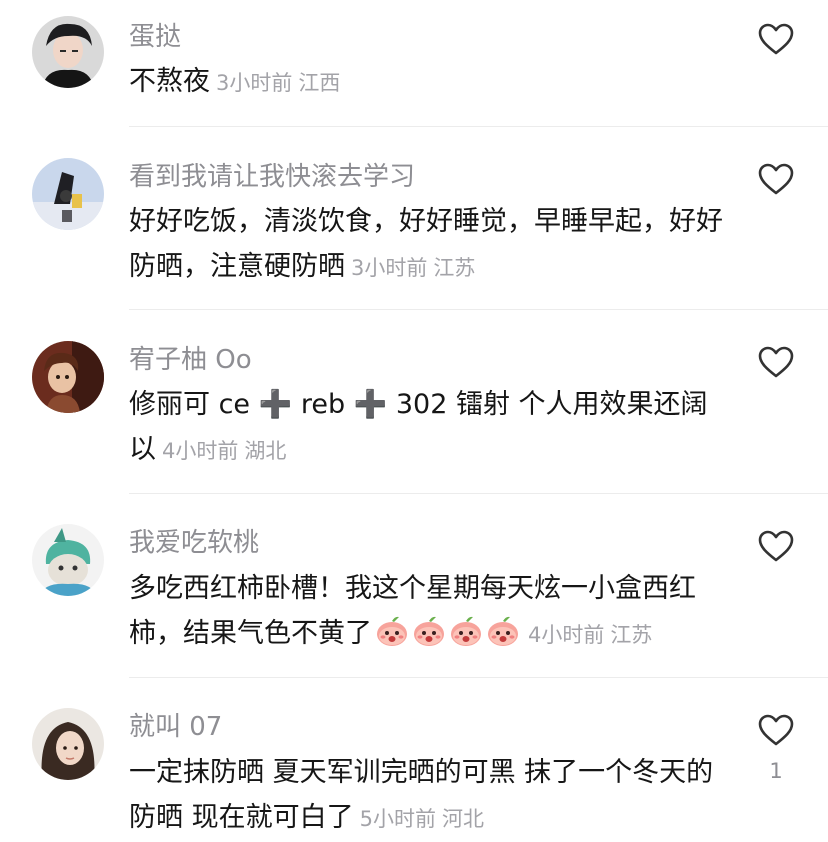 Image resolution: width=828 pixels, height=842 pixels. Describe the element at coordinates (429, 245) in the screenshot. I see `comment-text-block: 好好吃饭，清淡饮食，好好睡觉，早睡早起，好好防晒，注意硬防晒 3小时前 江苏` at that location.